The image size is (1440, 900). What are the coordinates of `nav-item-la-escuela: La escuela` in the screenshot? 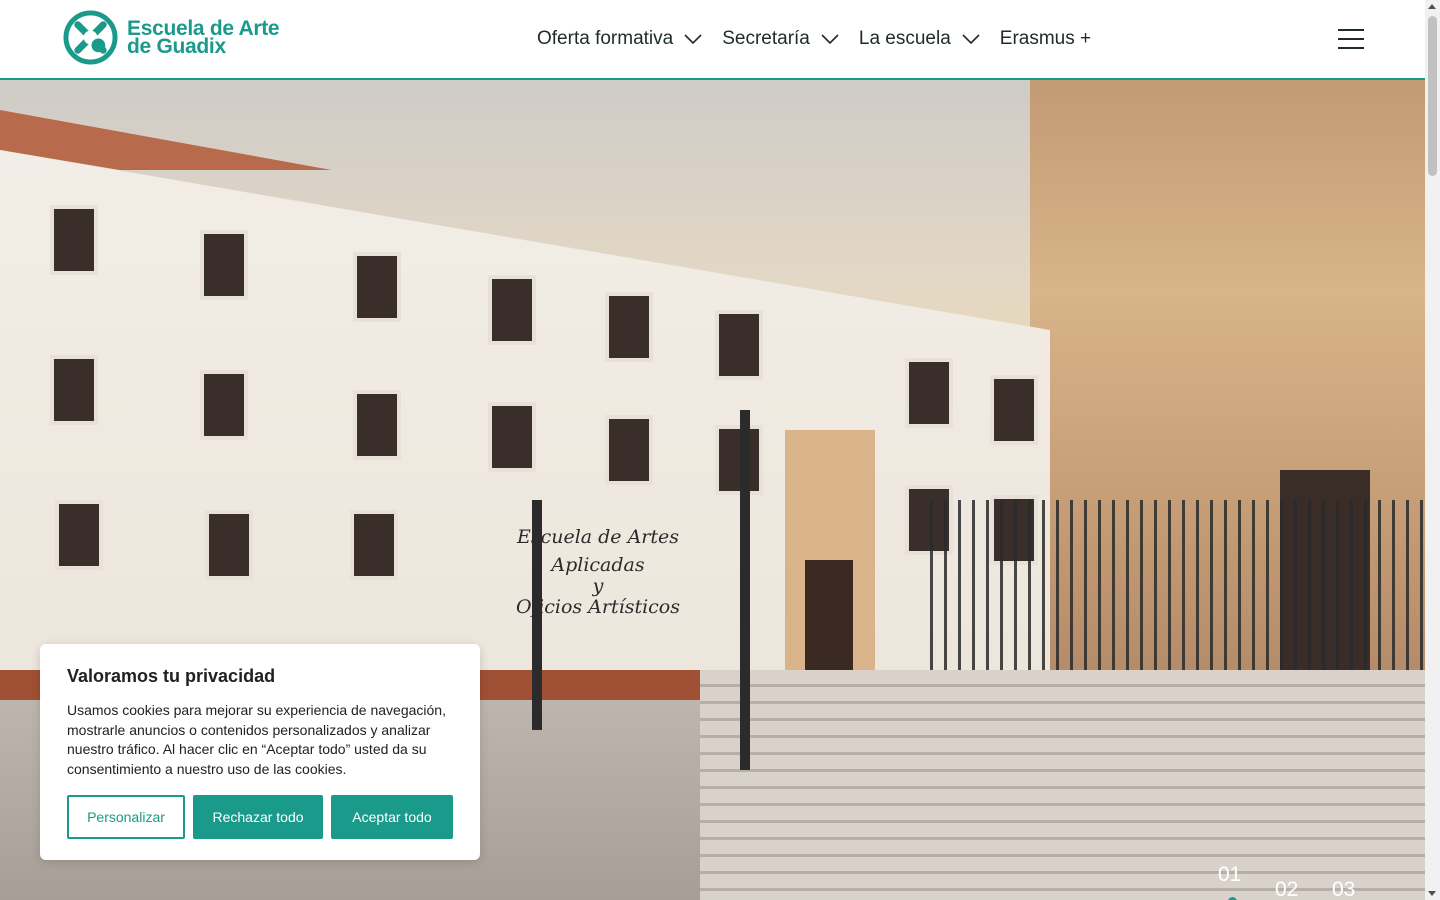 It's located at (919, 39).